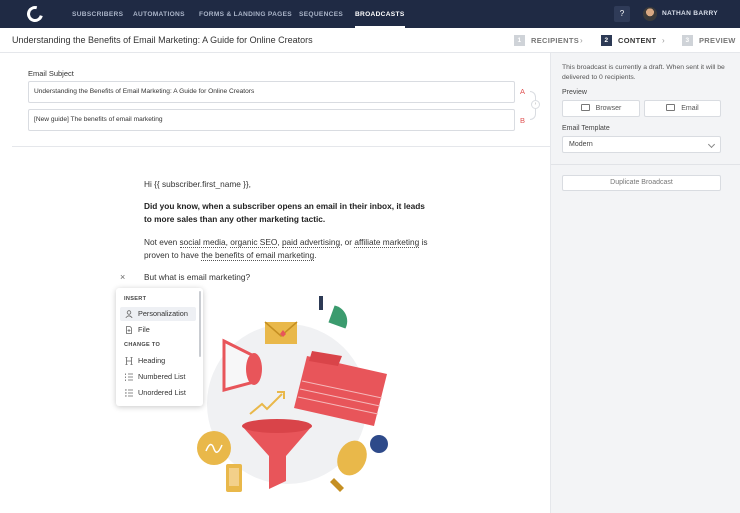 The image size is (740, 513). What do you see at coordinates (162, 242) in the screenshot?
I see `text: Not even` at bounding box center [162, 242].